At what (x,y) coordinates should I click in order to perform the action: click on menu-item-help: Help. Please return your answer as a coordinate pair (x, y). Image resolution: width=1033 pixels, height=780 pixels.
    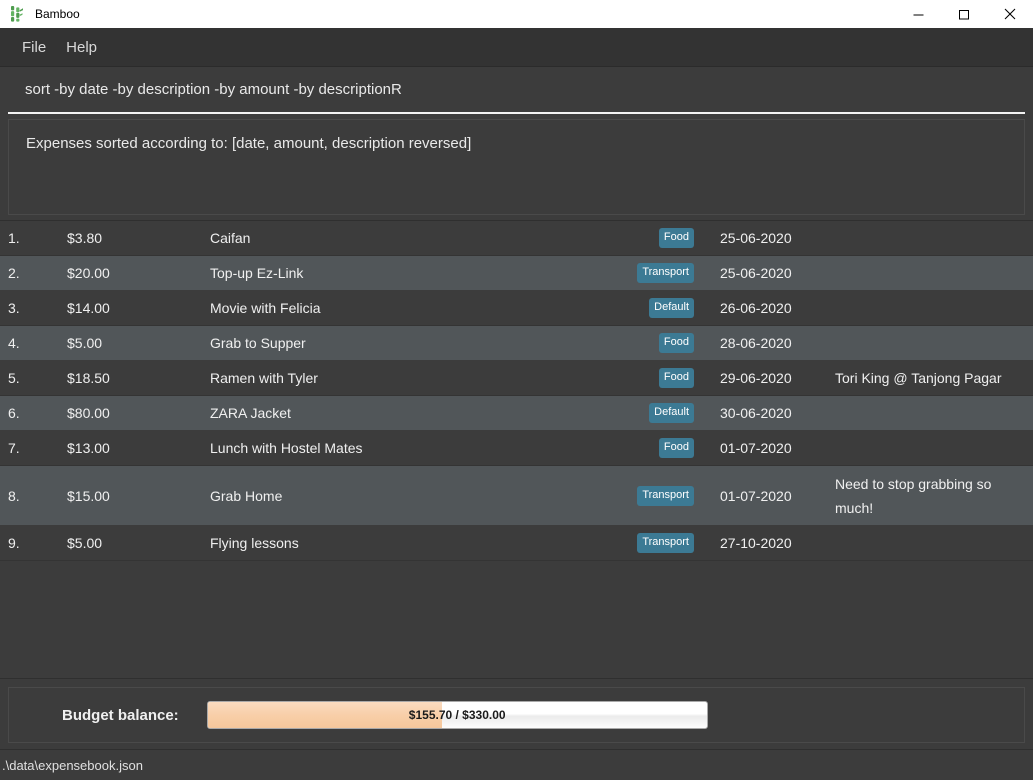
    Looking at the image, I should click on (81, 47).